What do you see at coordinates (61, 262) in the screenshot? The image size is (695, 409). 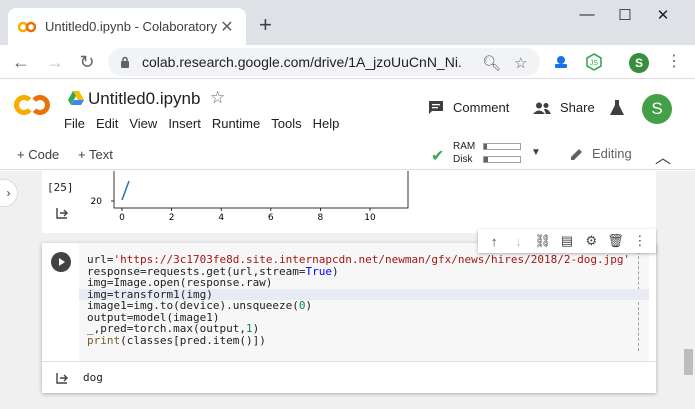 I see `run-cell-button` at bounding box center [61, 262].